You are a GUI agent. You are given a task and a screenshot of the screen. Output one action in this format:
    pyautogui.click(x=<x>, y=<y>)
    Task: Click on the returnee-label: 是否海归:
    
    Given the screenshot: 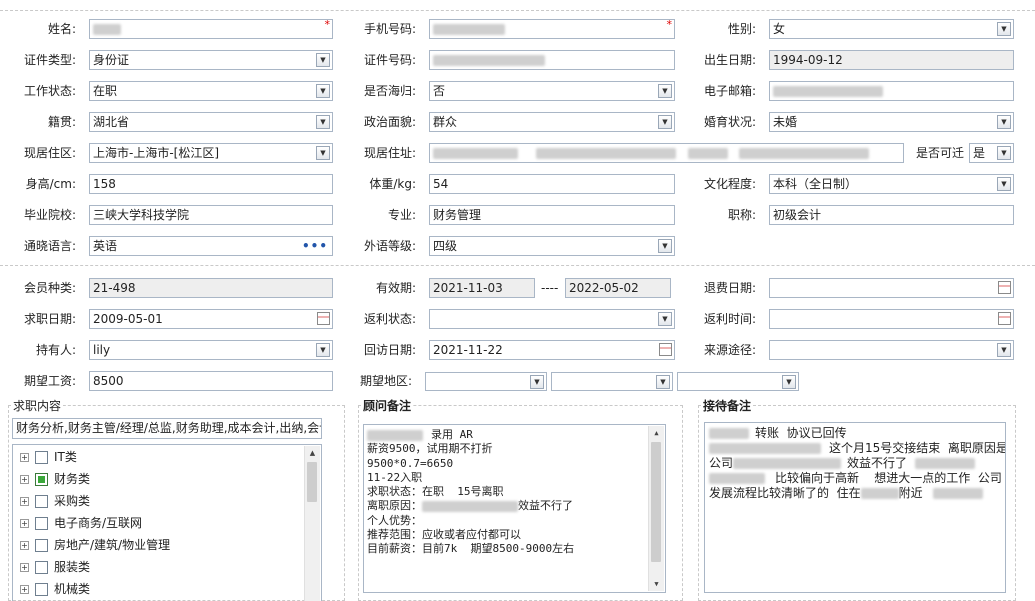 What is the action you would take?
    pyautogui.click(x=389, y=91)
    